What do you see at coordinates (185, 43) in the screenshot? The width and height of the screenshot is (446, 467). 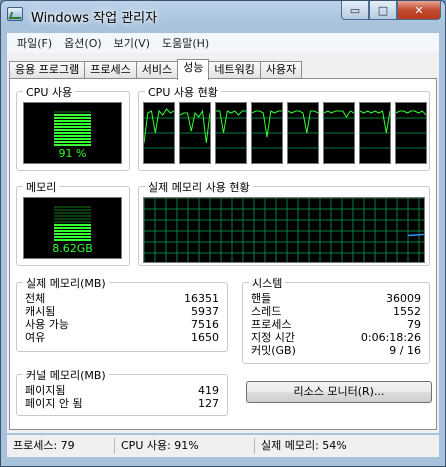 I see `menu-help: 도움말(H)` at bounding box center [185, 43].